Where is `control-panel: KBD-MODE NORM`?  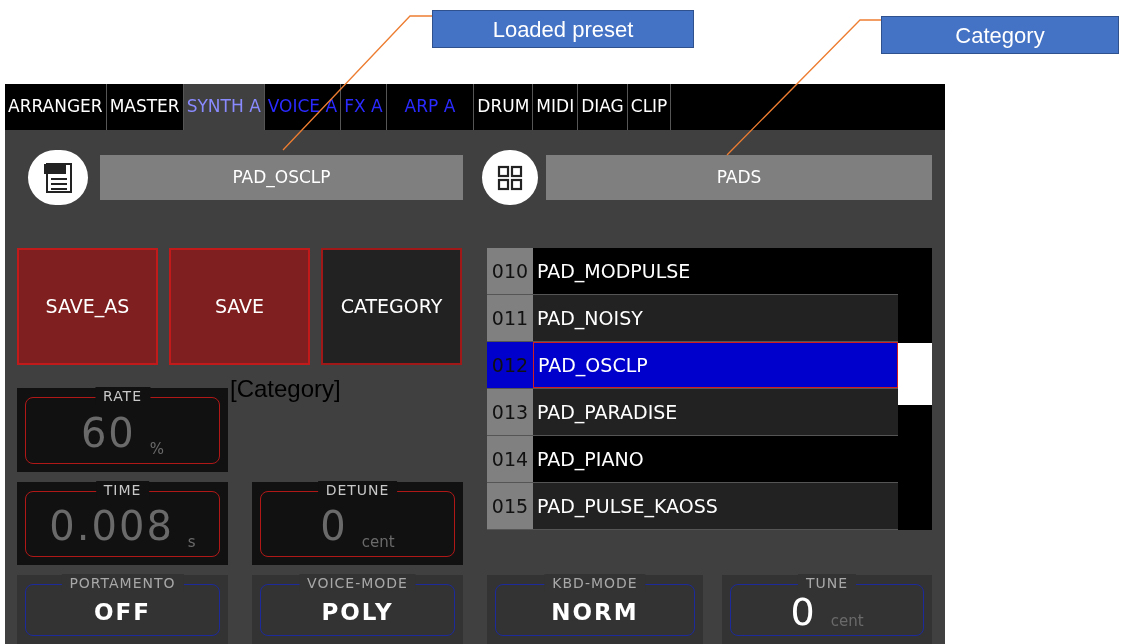
control-panel: KBD-MODE NORM is located at coordinates (595, 609).